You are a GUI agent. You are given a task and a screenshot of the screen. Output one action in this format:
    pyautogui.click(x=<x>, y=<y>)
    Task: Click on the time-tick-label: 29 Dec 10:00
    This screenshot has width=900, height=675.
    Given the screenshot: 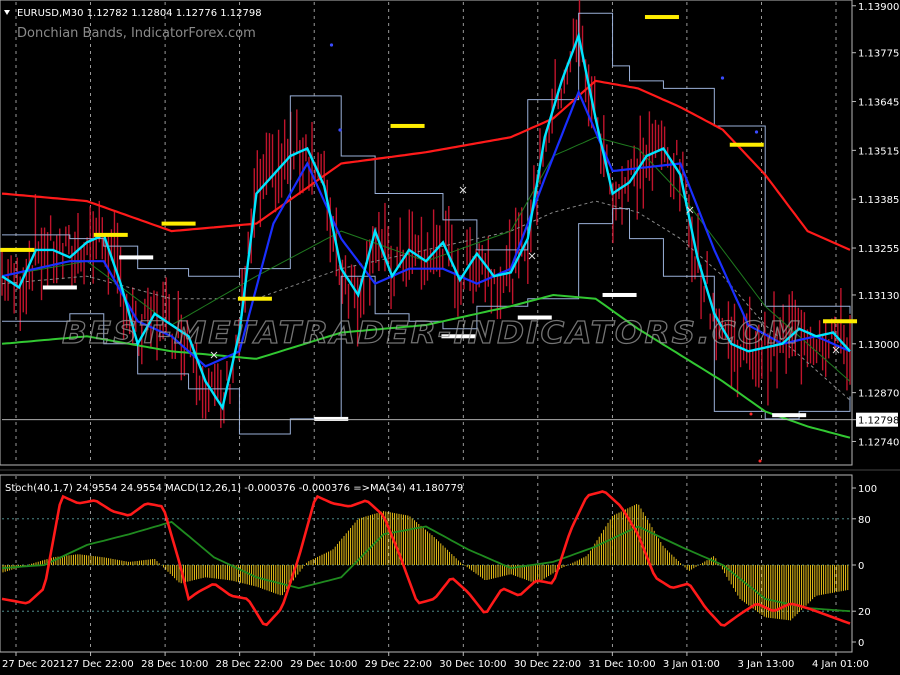 What is the action you would take?
    pyautogui.click(x=323, y=664)
    